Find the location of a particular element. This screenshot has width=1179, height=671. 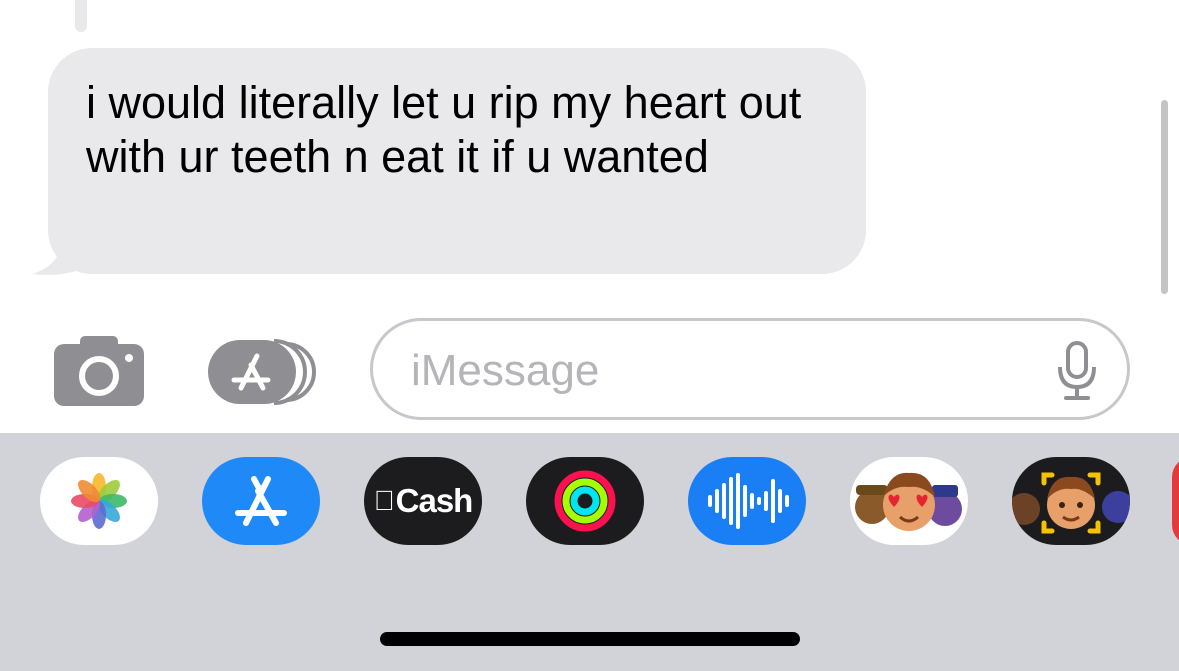

app-store-app-button is located at coordinates (261, 501).